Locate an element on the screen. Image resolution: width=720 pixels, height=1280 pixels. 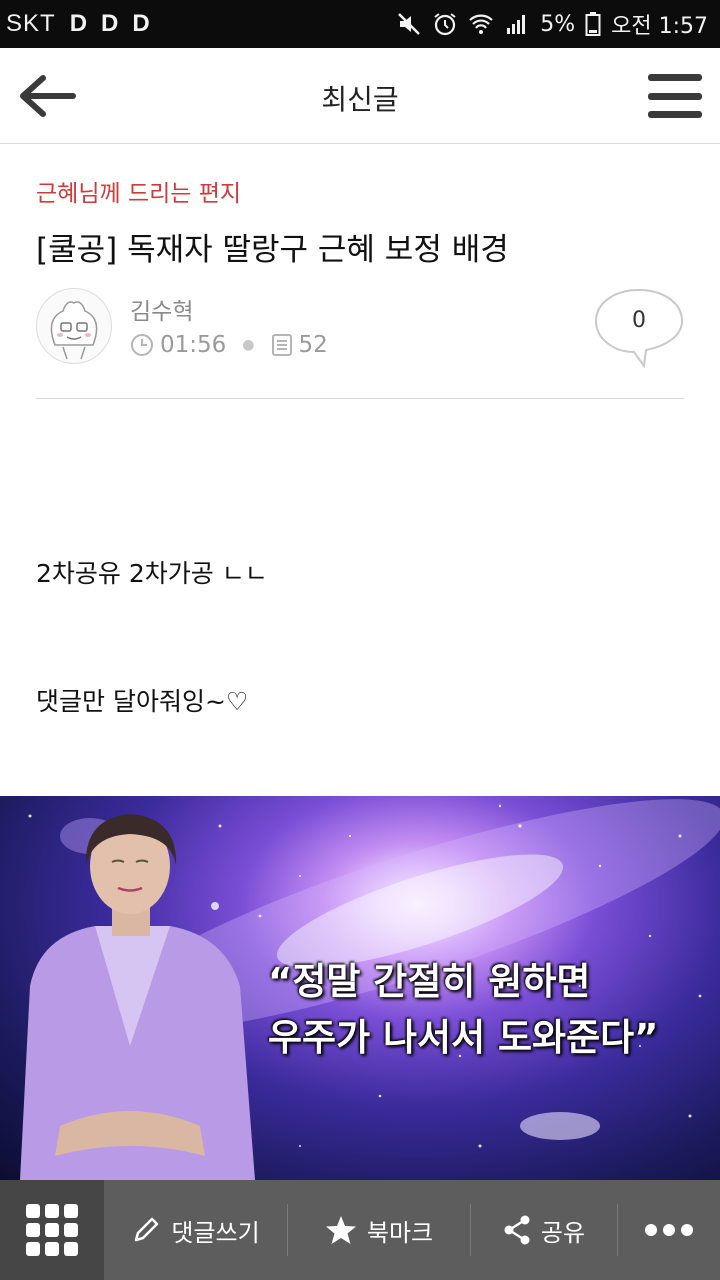
author-avatar is located at coordinates (74, 326).